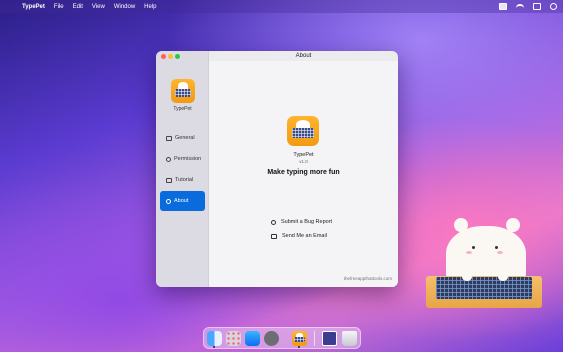 The height and width of the screenshot is (352, 563). Describe the element at coordinates (150, 7) in the screenshot. I see `menu-help: Help` at that location.